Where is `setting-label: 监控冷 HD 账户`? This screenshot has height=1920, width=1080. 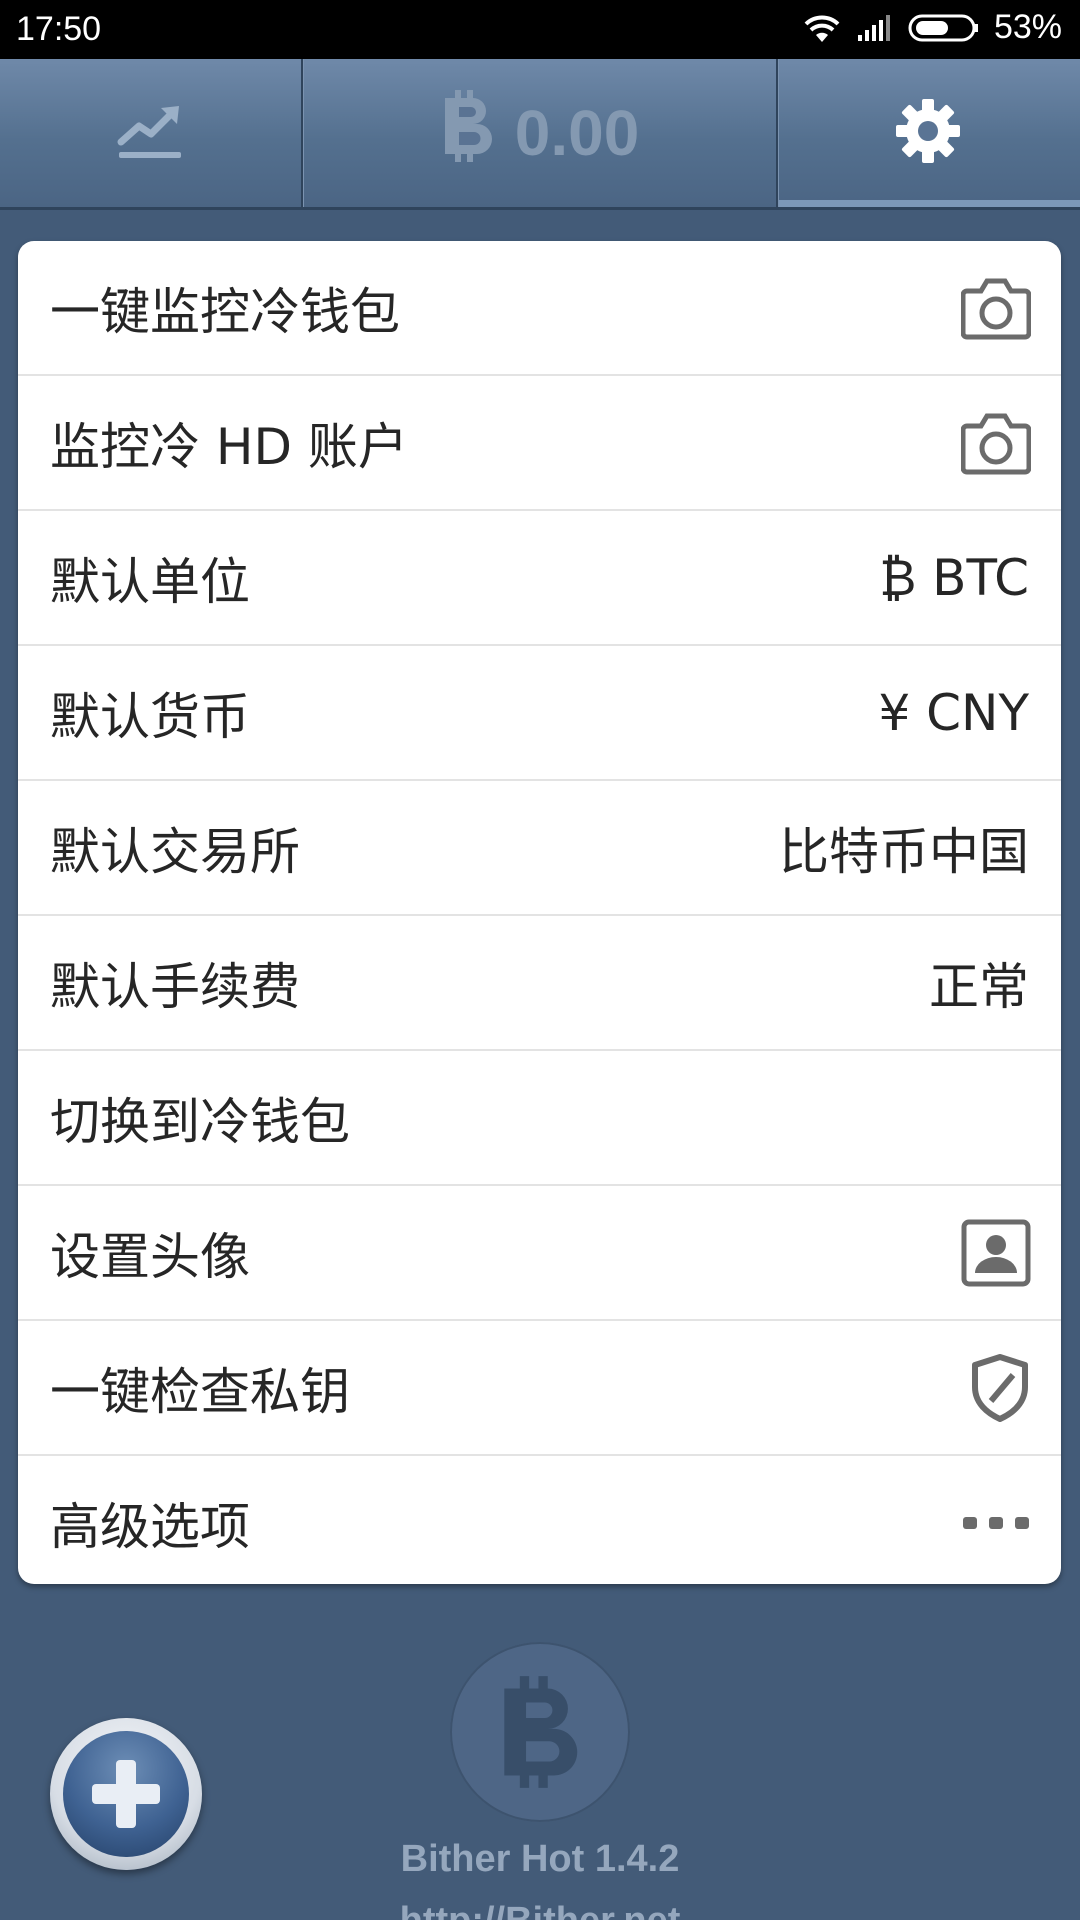 setting-label: 监控冷 HD 账户 is located at coordinates (229, 446).